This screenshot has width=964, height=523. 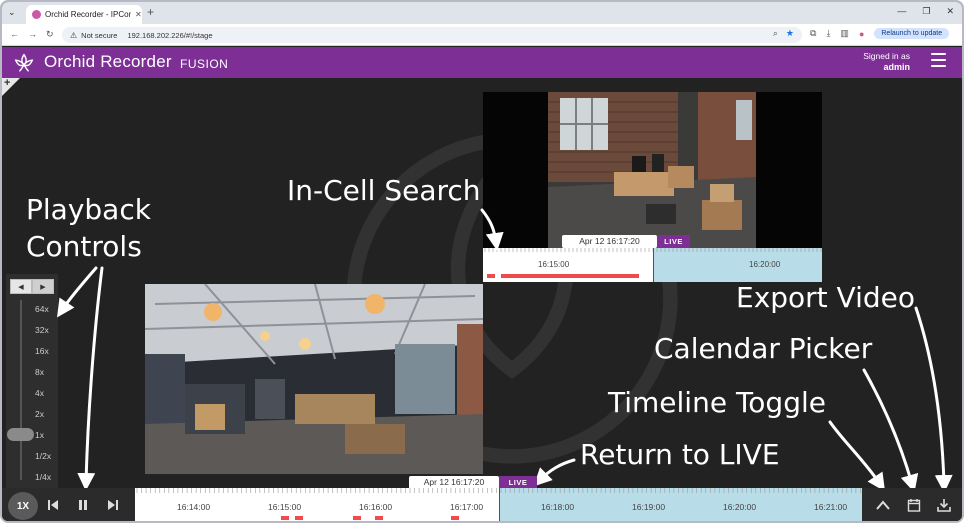 What do you see at coordinates (99, 35) in the screenshot?
I see `security-status: Not secure` at bounding box center [99, 35].